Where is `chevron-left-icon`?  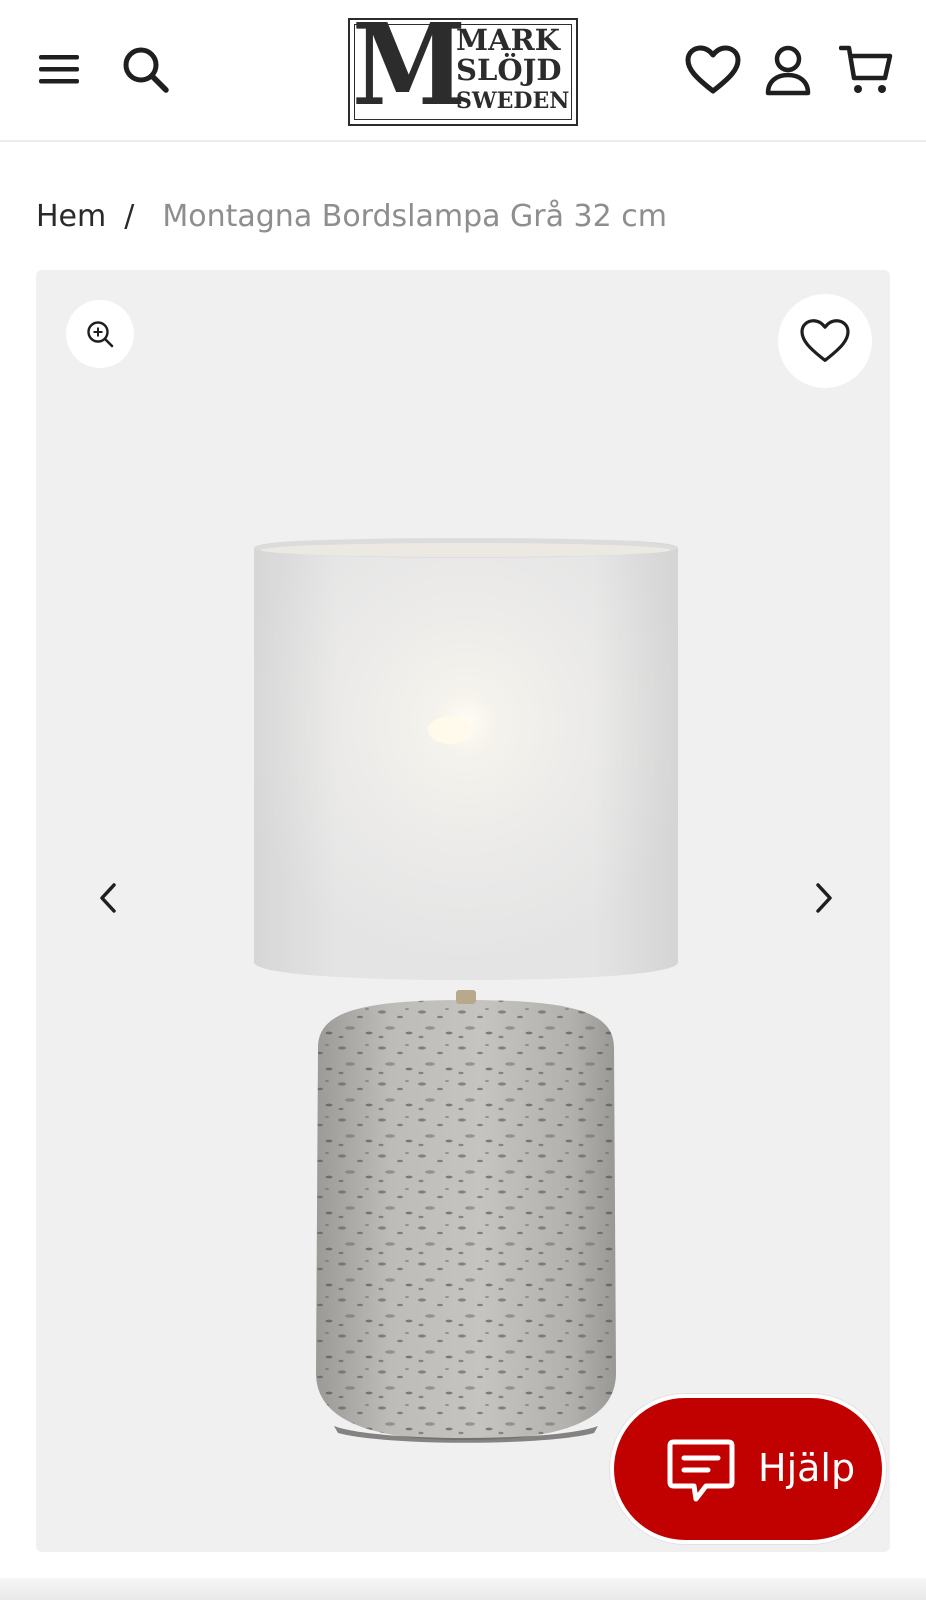 chevron-left-icon is located at coordinates (108, 898).